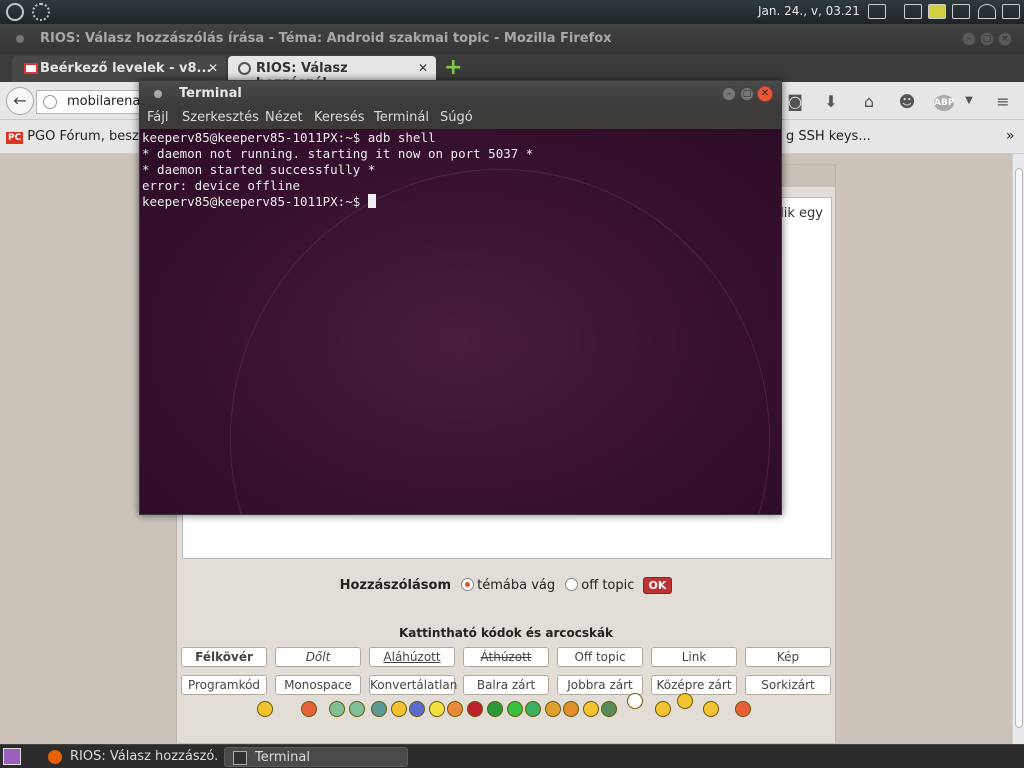  I want to click on align-center-button: Középre zárt, so click(694, 685).